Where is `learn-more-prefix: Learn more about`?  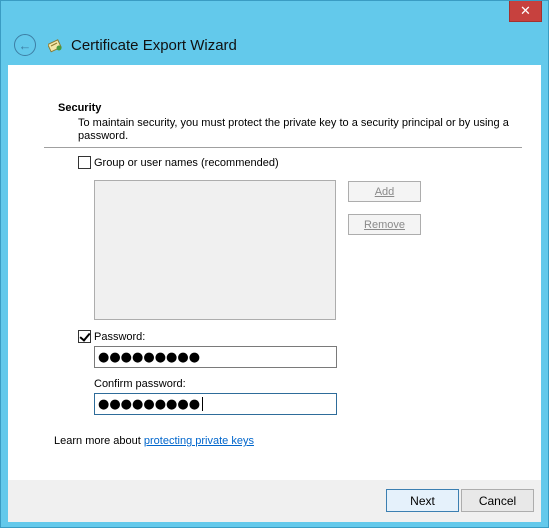
learn-more-prefix: Learn more about is located at coordinates (99, 441).